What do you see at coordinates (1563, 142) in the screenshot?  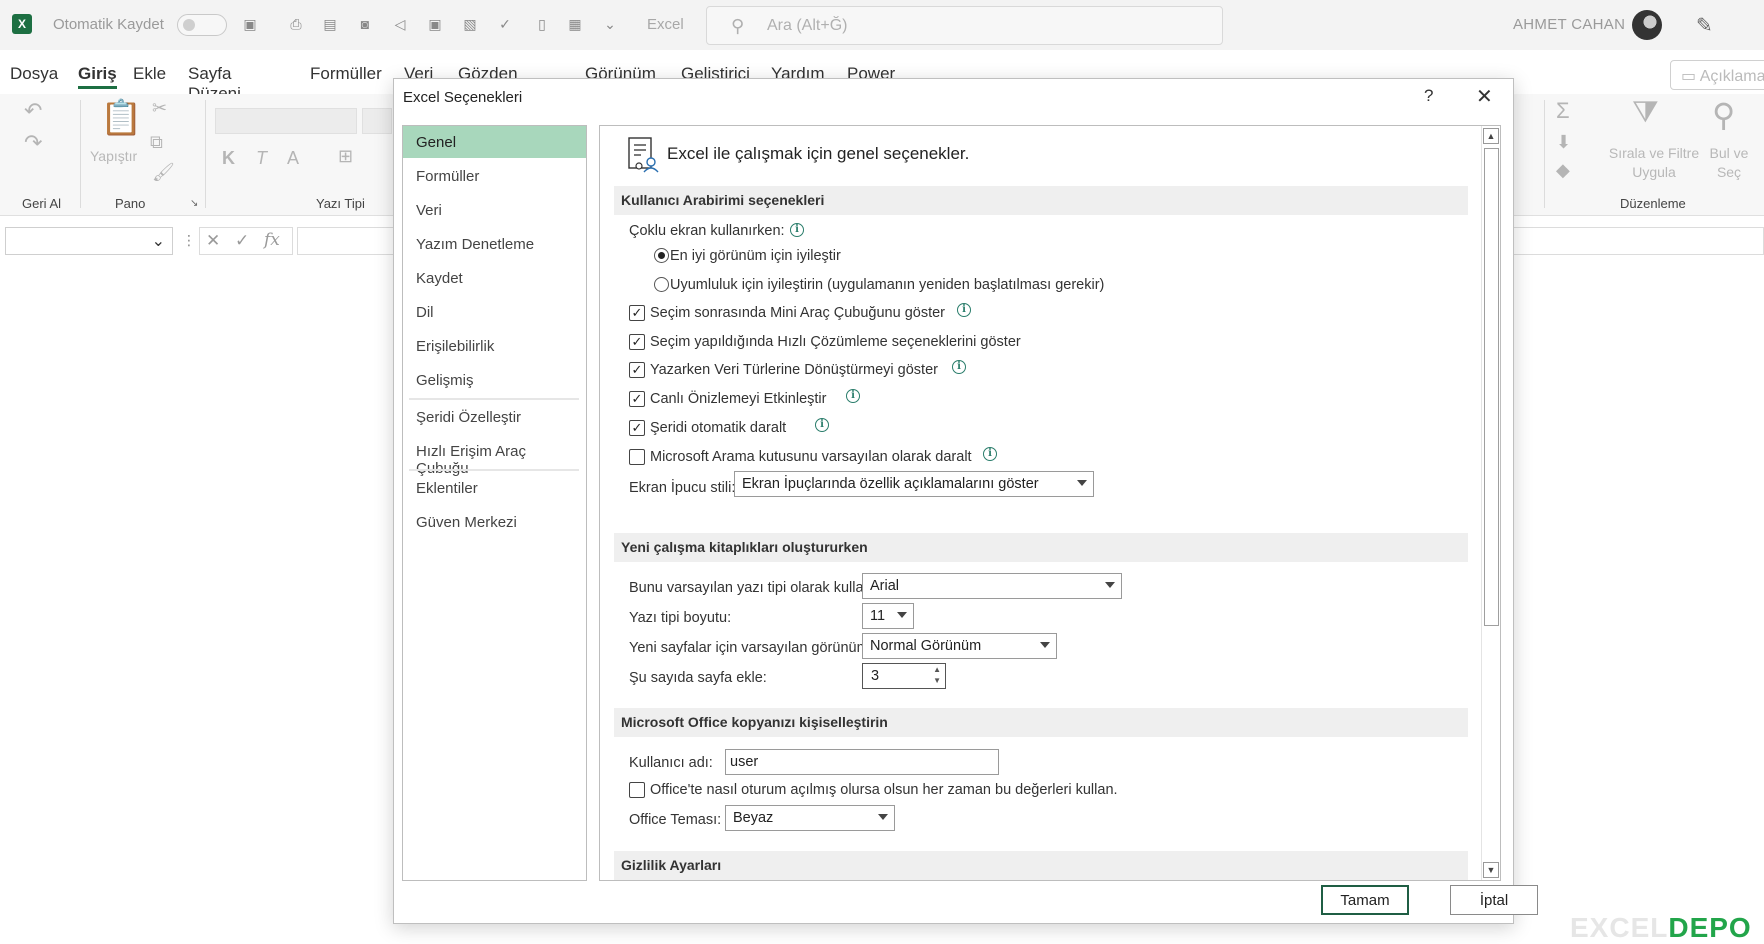 I see `fill-icon: ⬇` at bounding box center [1563, 142].